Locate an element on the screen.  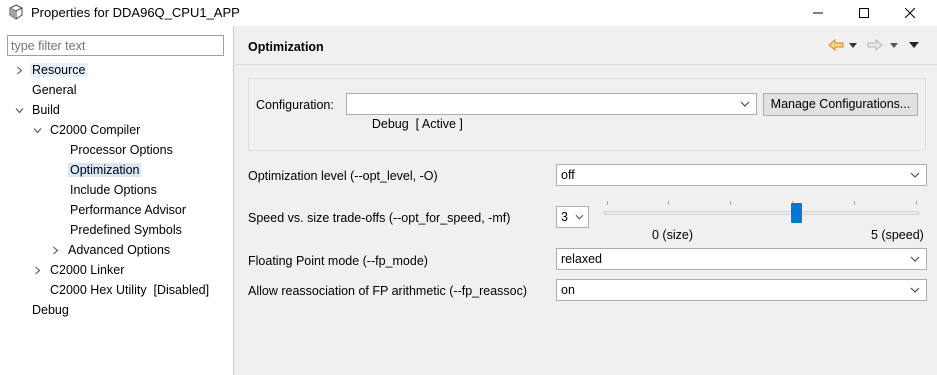
tree-item-label: Processor Options is located at coordinates (121, 150).